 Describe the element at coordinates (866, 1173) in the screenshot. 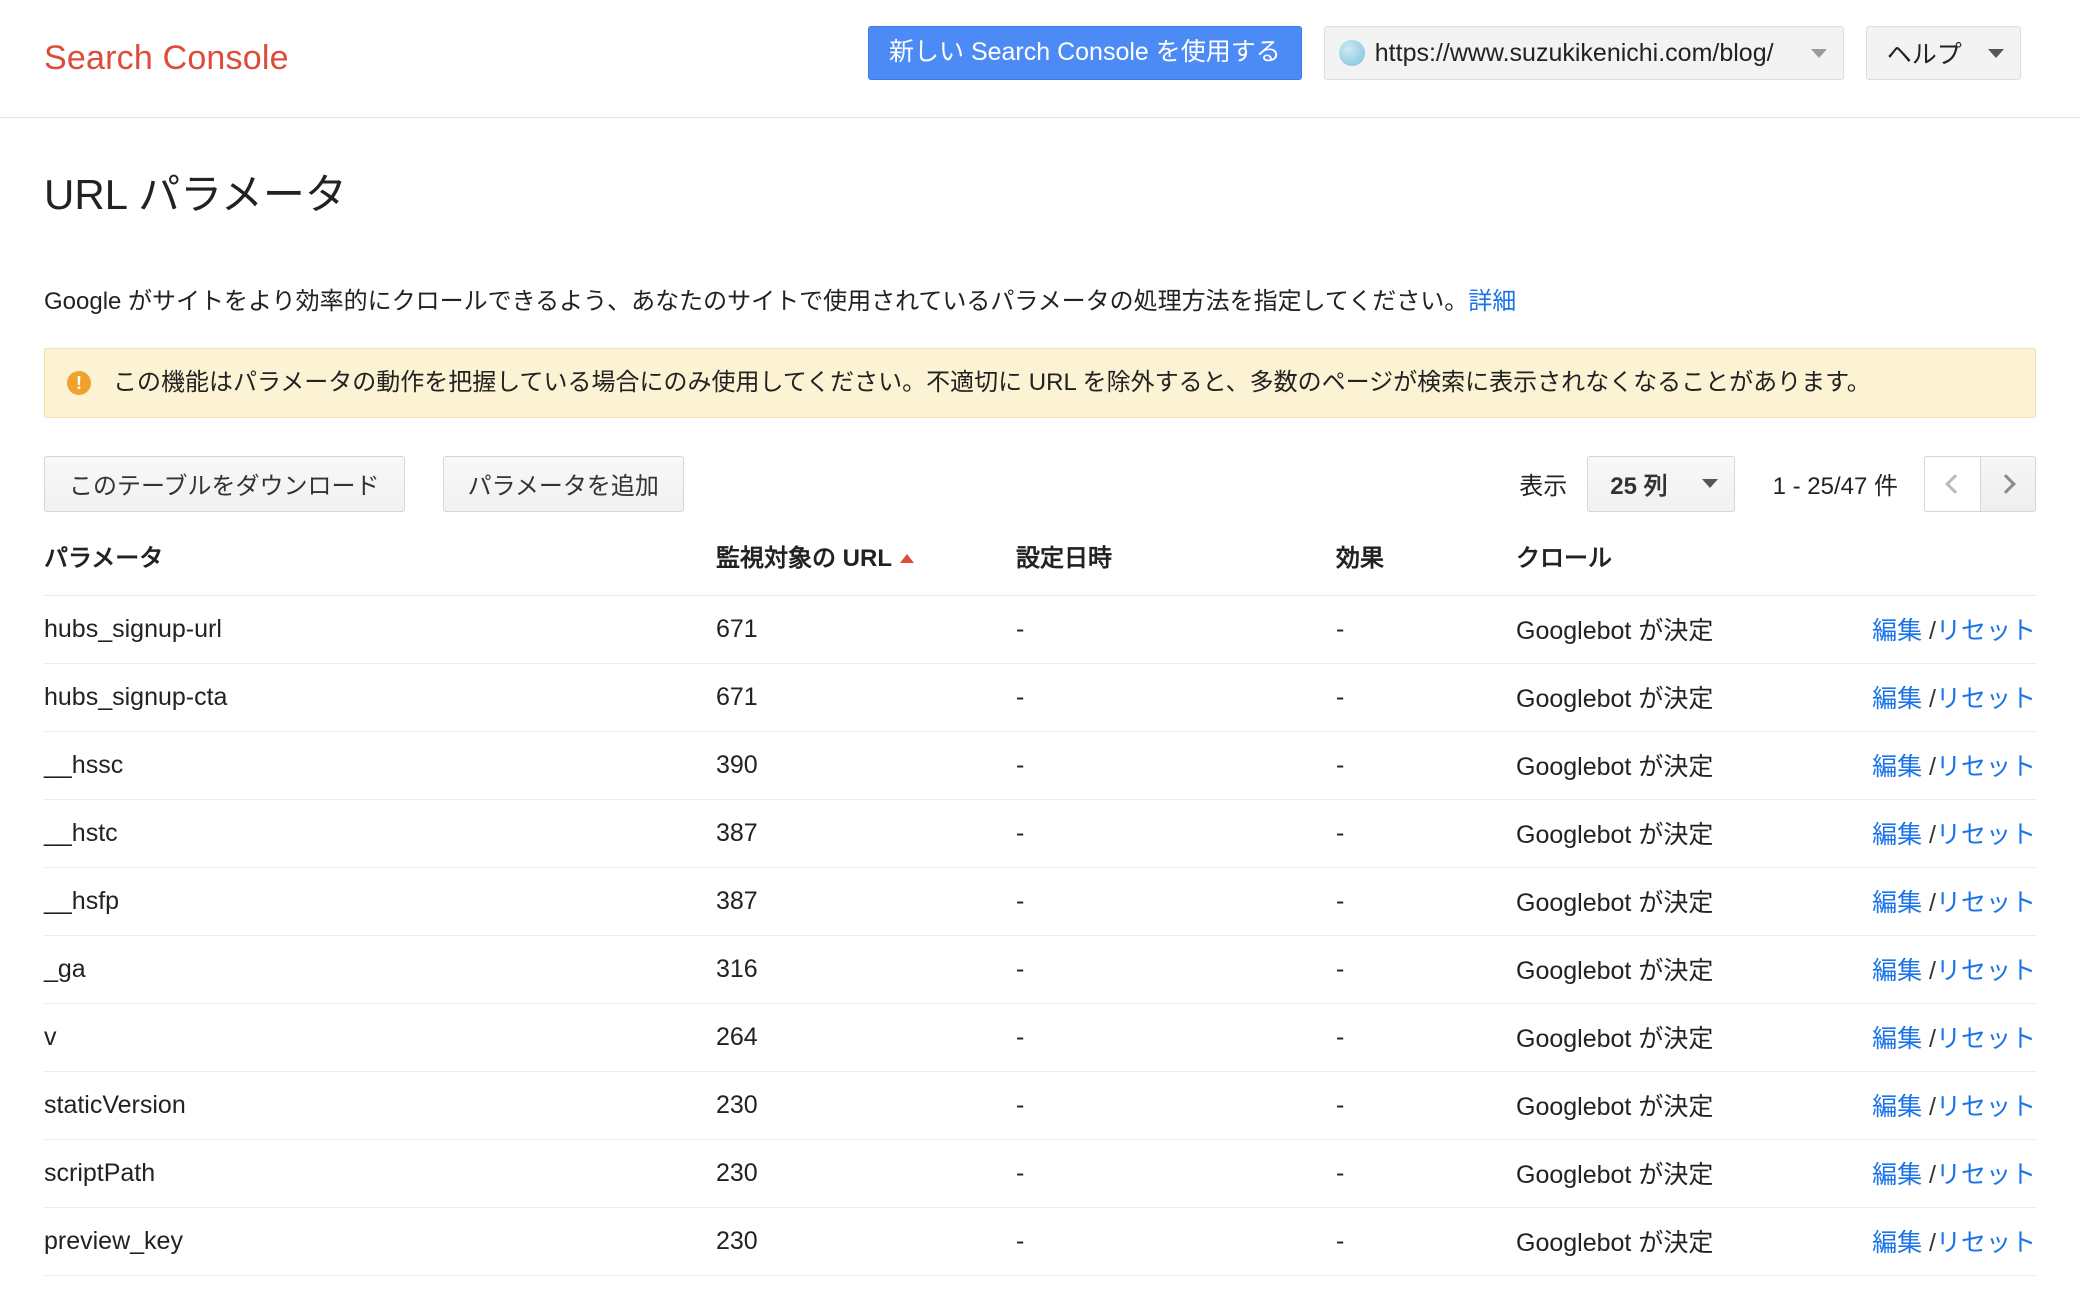

I see `cell-monitored-urls: 230` at that location.